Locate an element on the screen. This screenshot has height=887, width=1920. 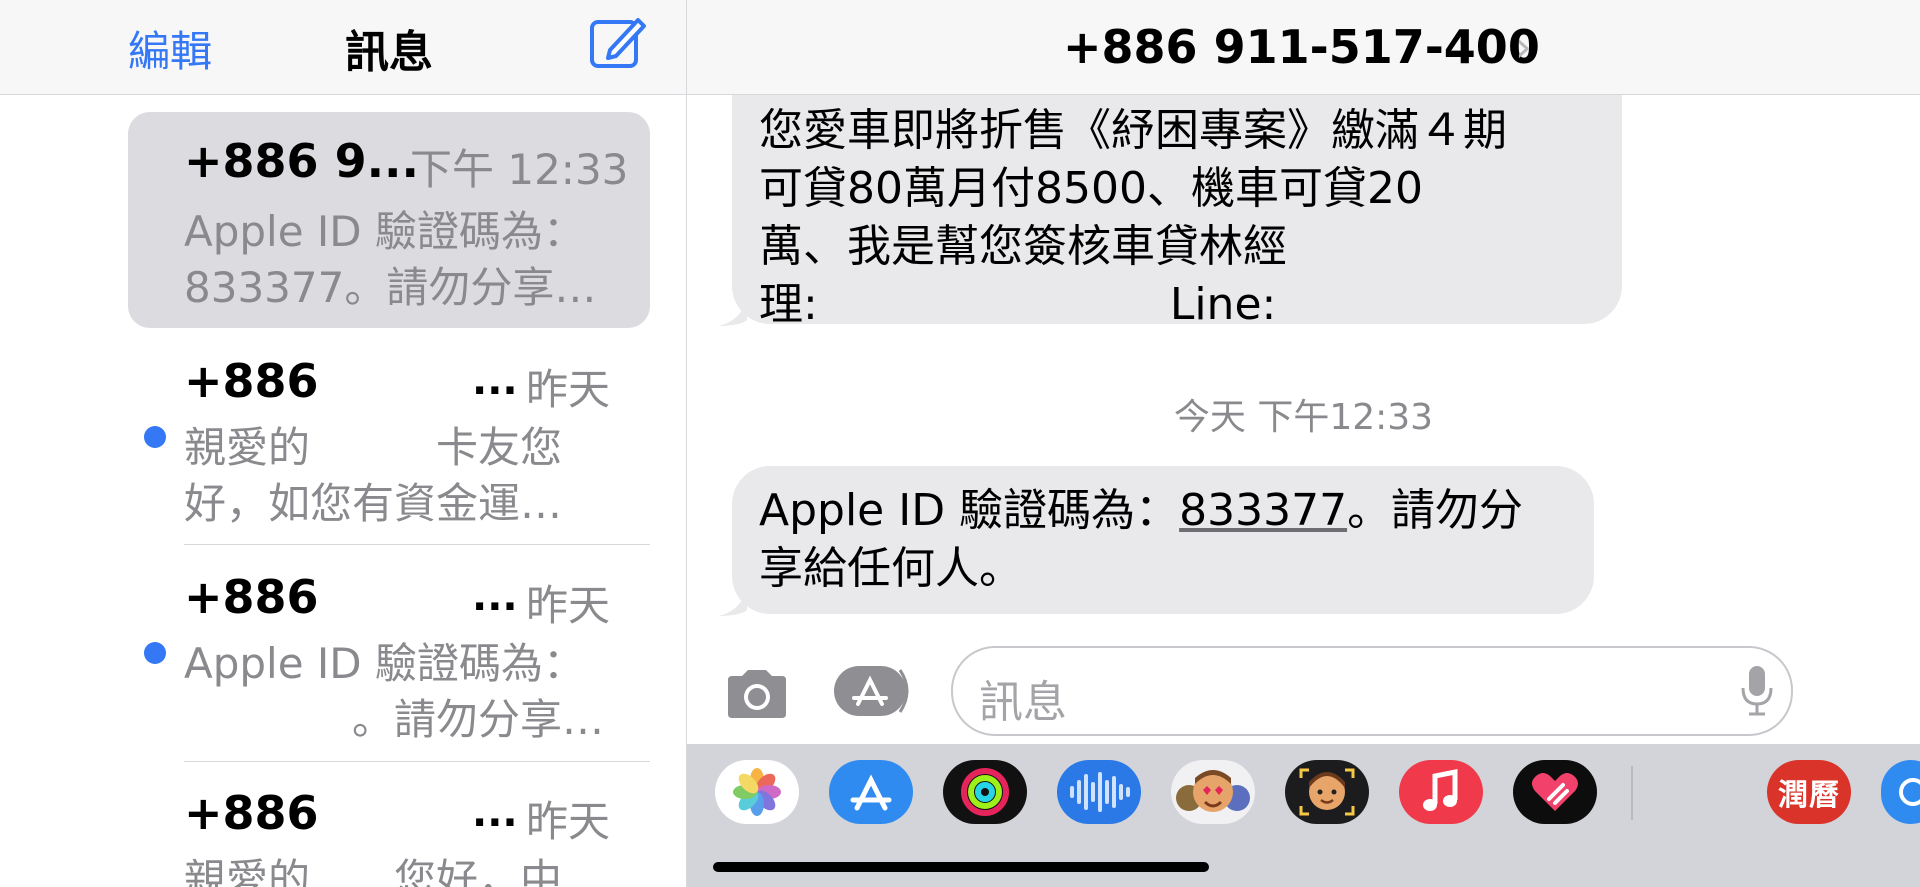
message-input: 訊息 is located at coordinates (1372, 691).